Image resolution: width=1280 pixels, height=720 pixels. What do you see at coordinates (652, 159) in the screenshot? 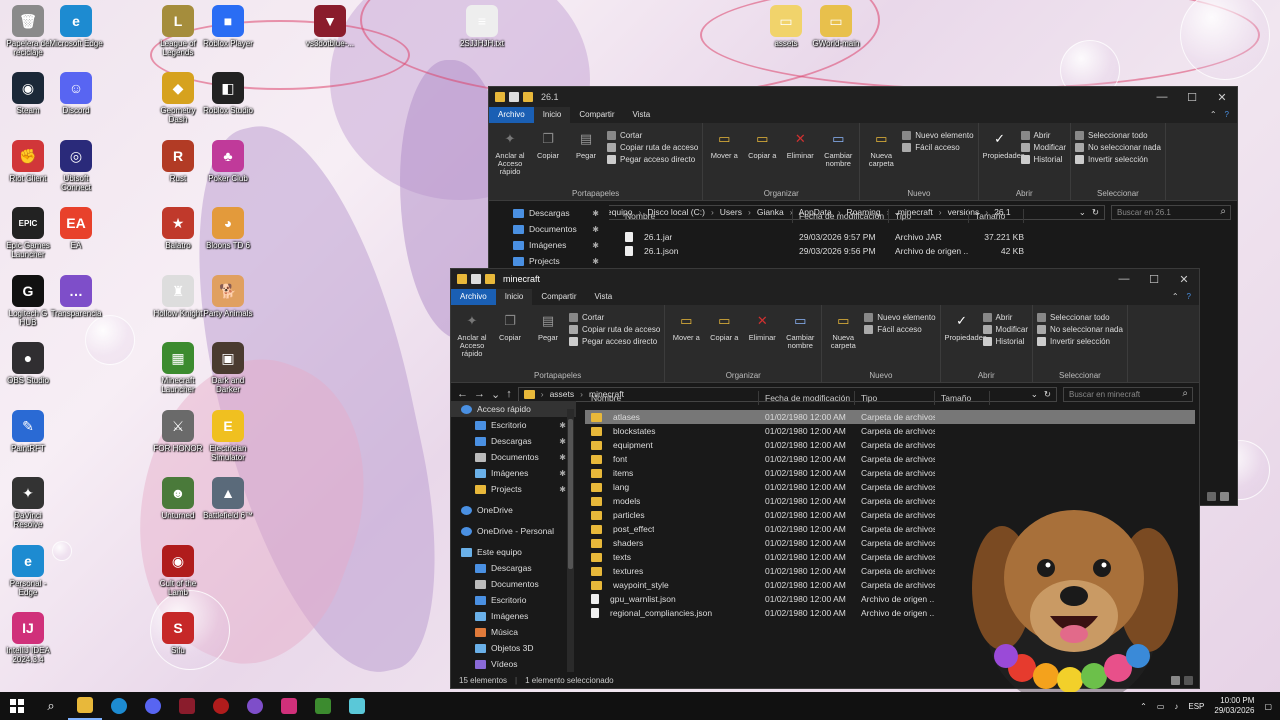
I see `pegar-acceso-directo-button: Pegar acceso directo` at bounding box center [652, 159].